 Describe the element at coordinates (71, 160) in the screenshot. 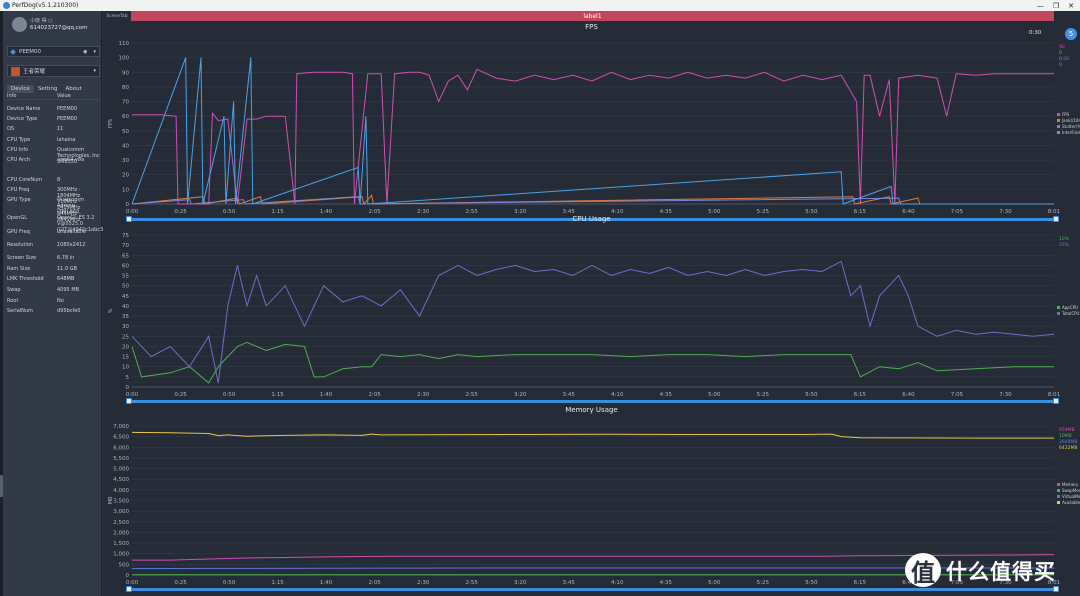

I see `info-value: arm64-v8a` at that location.